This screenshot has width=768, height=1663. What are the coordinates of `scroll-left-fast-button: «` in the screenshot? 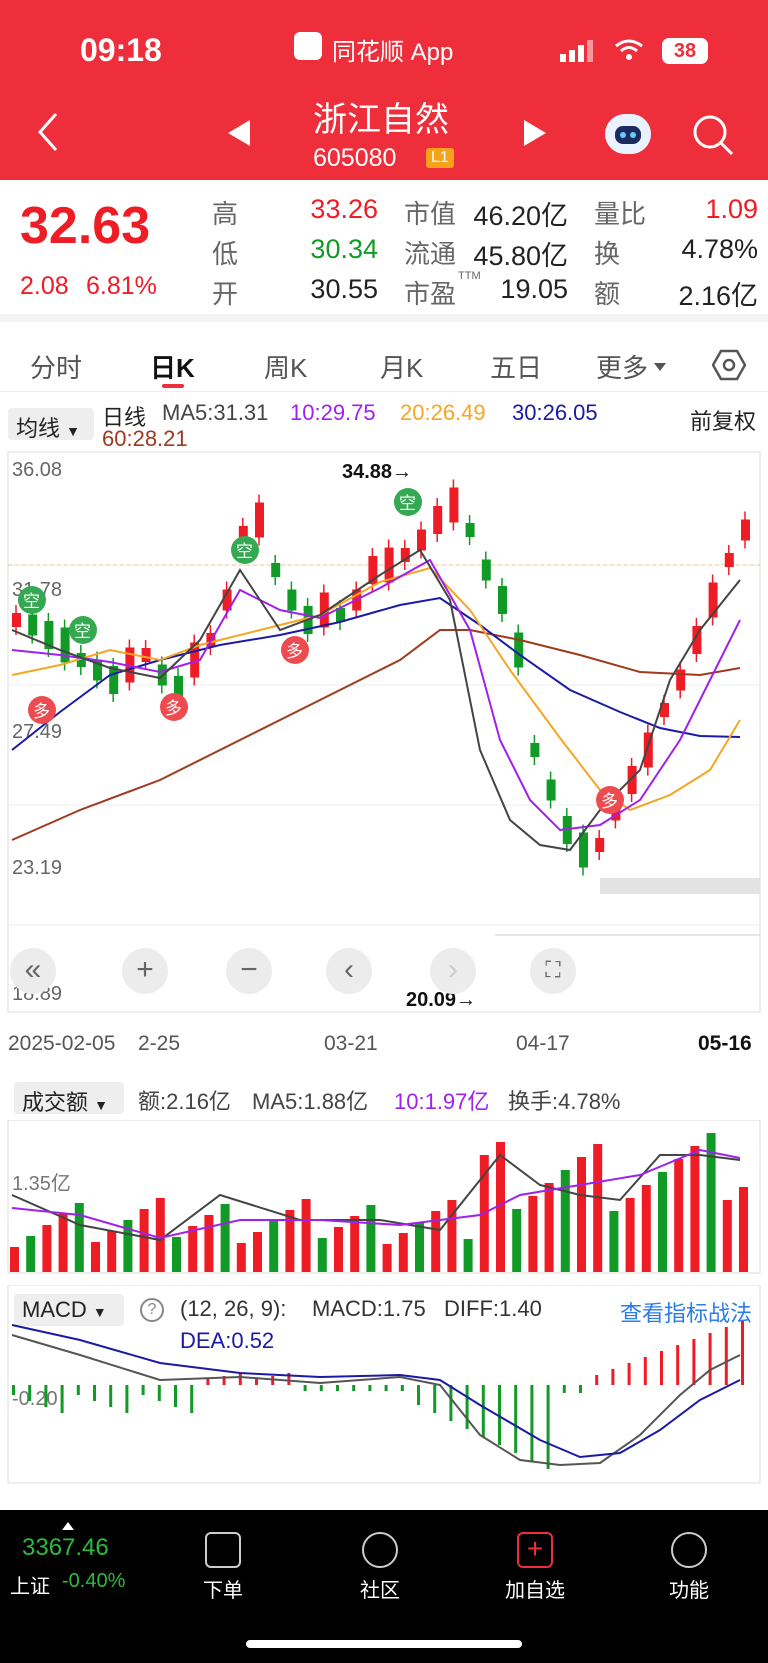 It's located at (33, 971).